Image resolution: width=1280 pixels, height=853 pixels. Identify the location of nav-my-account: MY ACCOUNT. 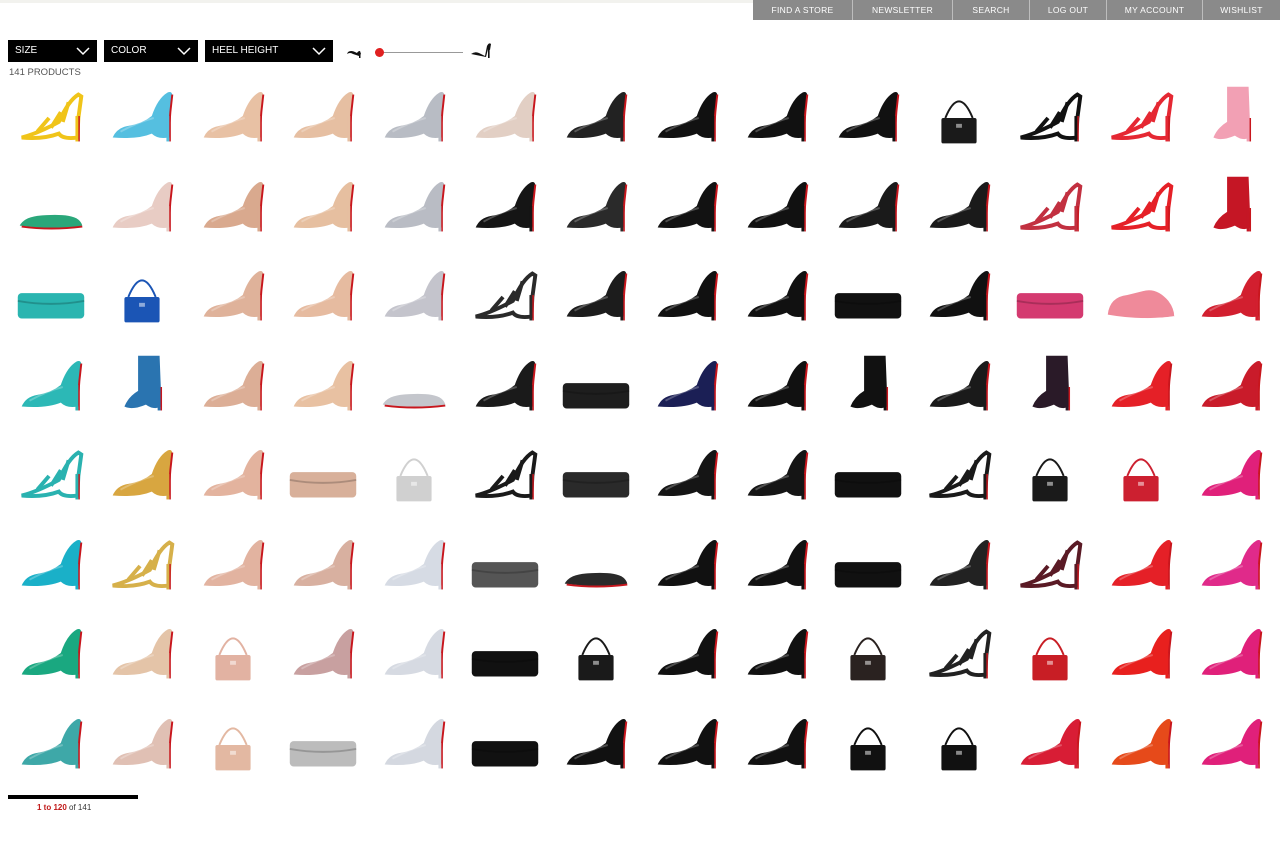
(1155, 10).